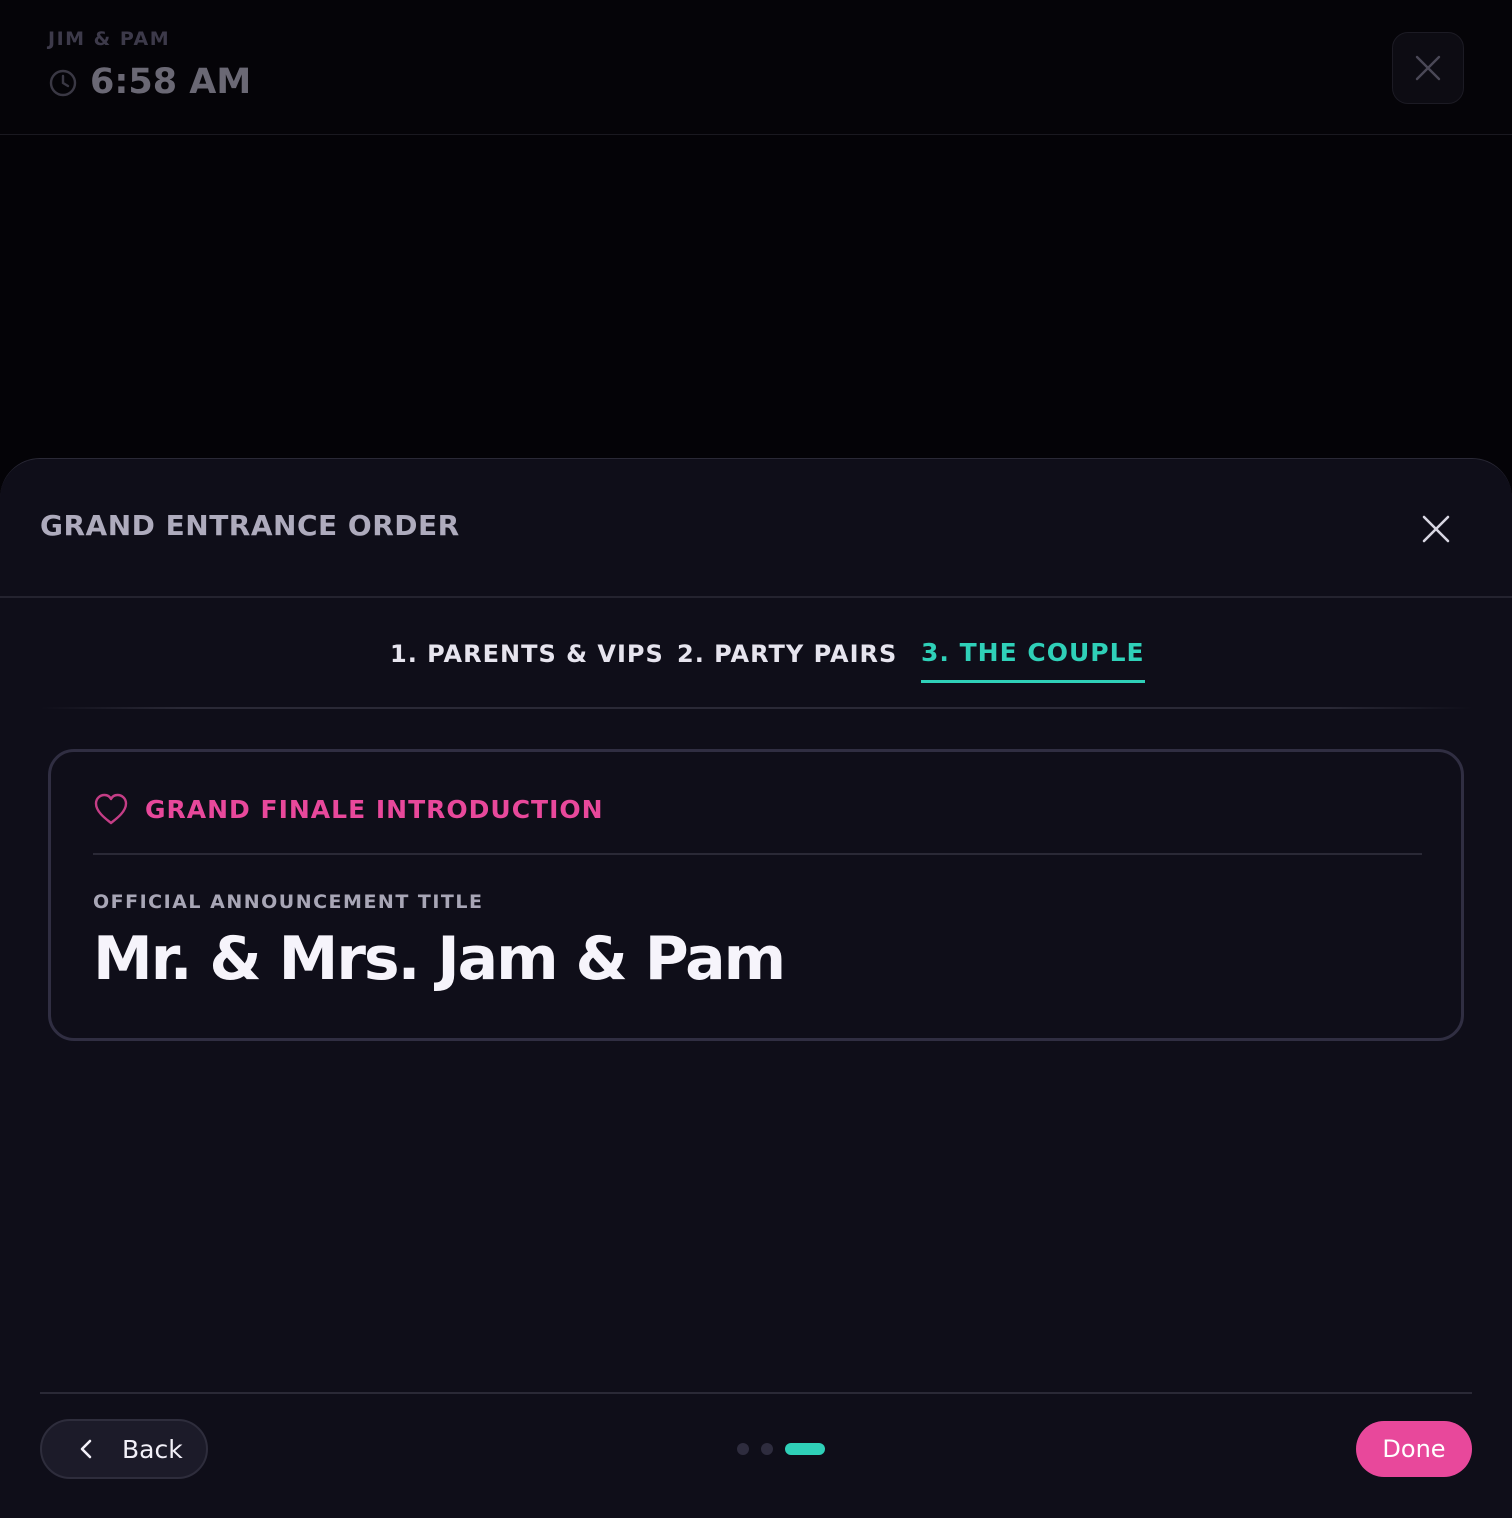  What do you see at coordinates (152, 1449) in the screenshot?
I see `back-button-label: Back` at bounding box center [152, 1449].